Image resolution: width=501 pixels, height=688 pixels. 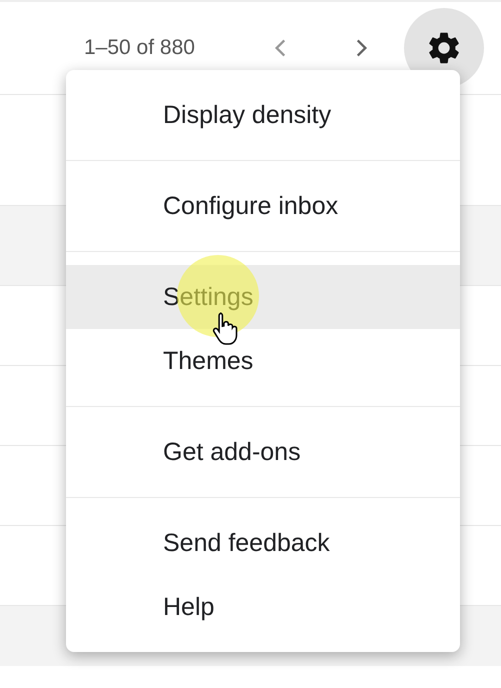 I want to click on menu-item: Help, so click(x=263, y=607).